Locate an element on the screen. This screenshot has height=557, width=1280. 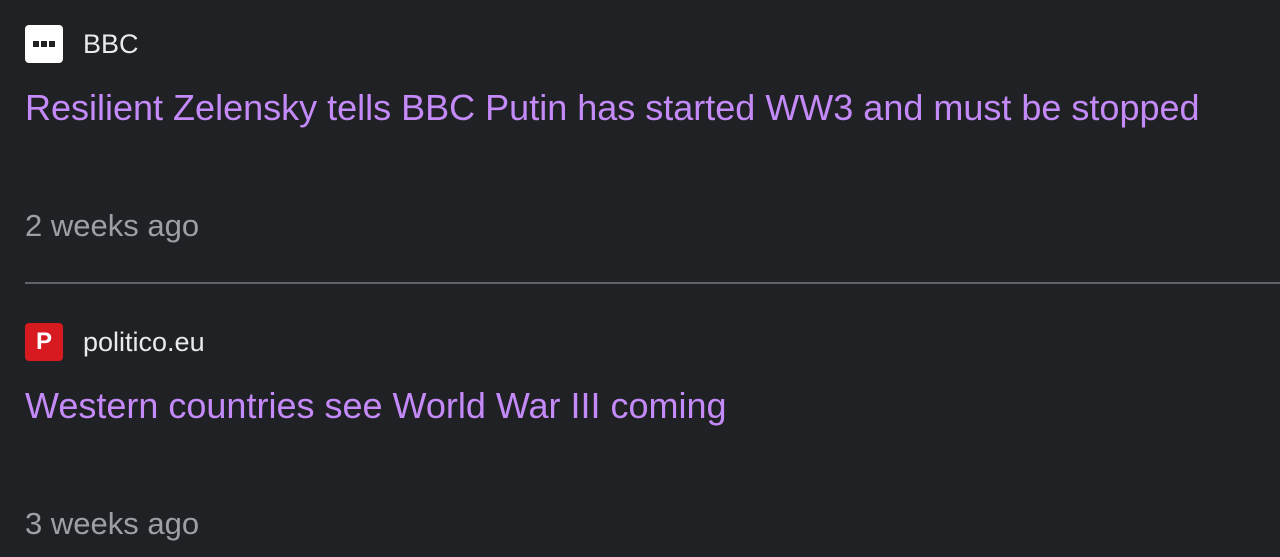
bbc-logo-icon is located at coordinates (44, 44).